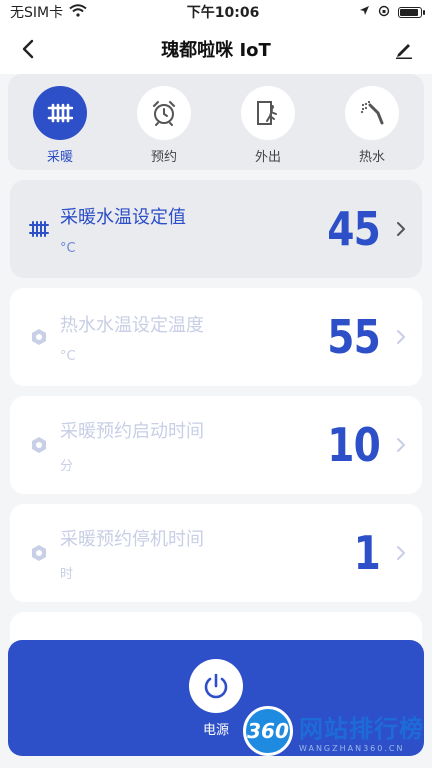 The image size is (432, 768). Describe the element at coordinates (59, 157) in the screenshot. I see `mode-heating-label: 采暖` at that location.